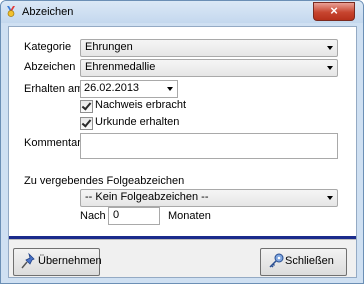  What do you see at coordinates (189, 216) in the screenshot?
I see `monaten-label: Monaten` at bounding box center [189, 216].